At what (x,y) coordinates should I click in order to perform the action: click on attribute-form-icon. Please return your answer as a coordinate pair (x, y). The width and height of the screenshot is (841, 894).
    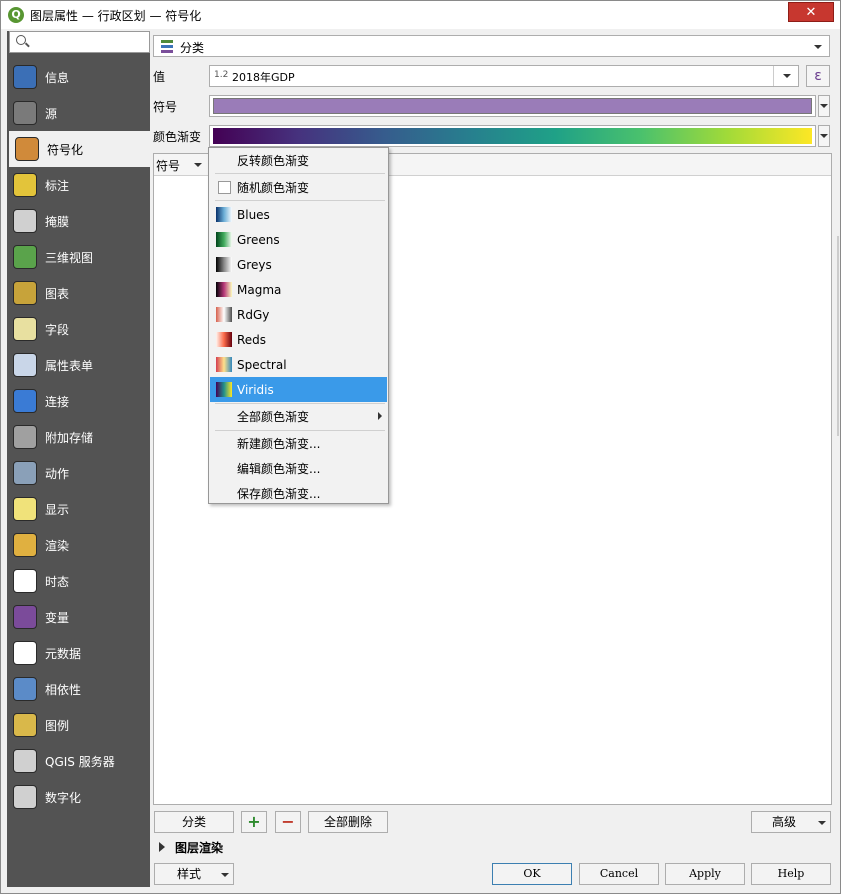
    Looking at the image, I should click on (25, 365).